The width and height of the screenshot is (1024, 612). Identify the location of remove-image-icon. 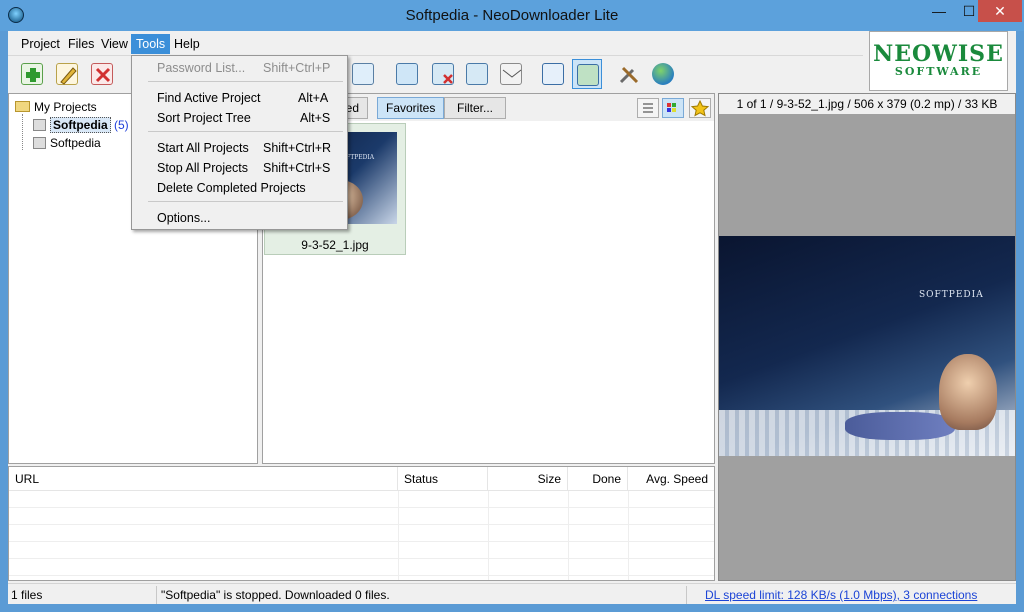
(443, 74).